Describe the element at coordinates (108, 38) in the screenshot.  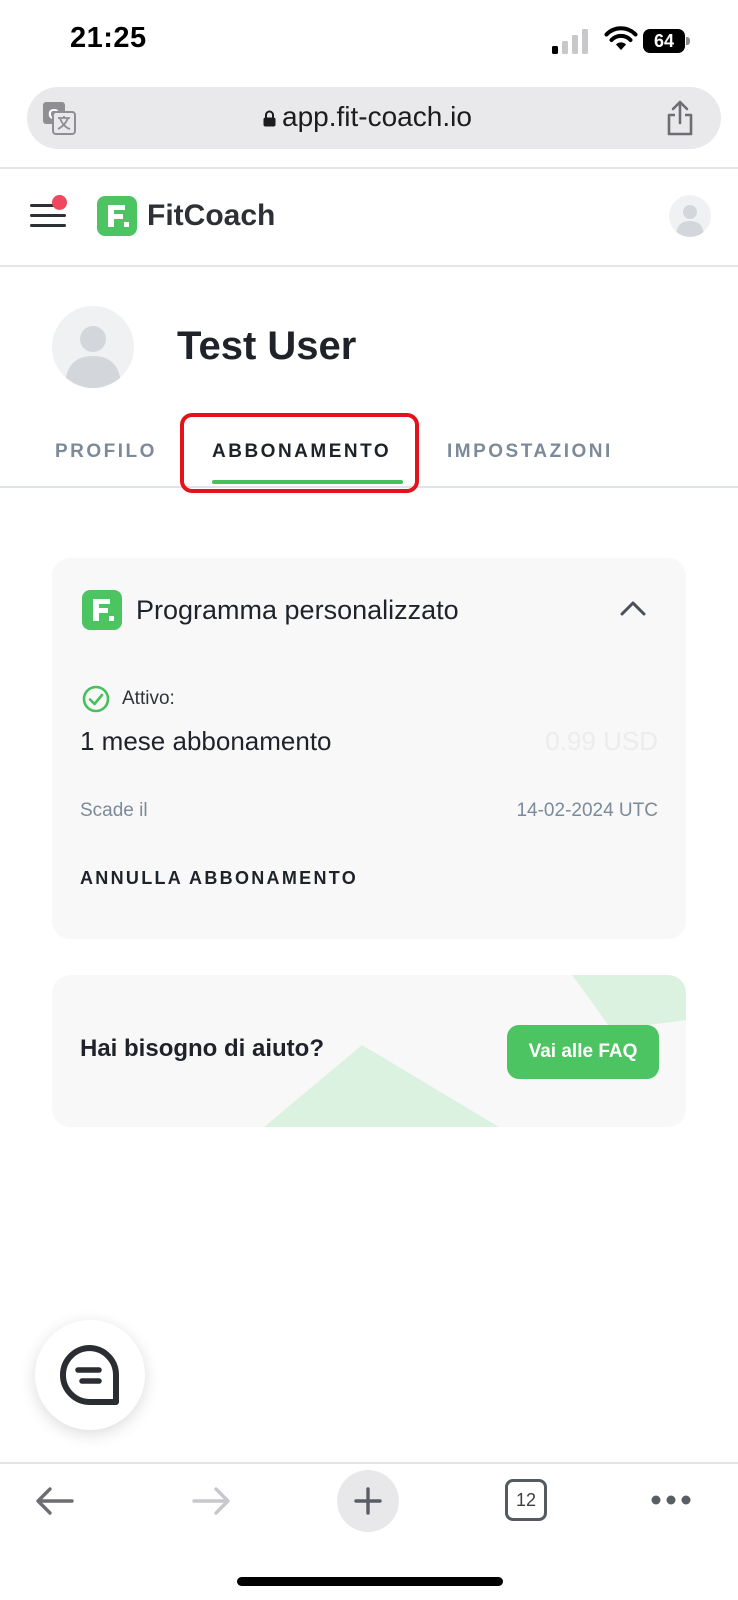
I see `status-time: 21:25` at that location.